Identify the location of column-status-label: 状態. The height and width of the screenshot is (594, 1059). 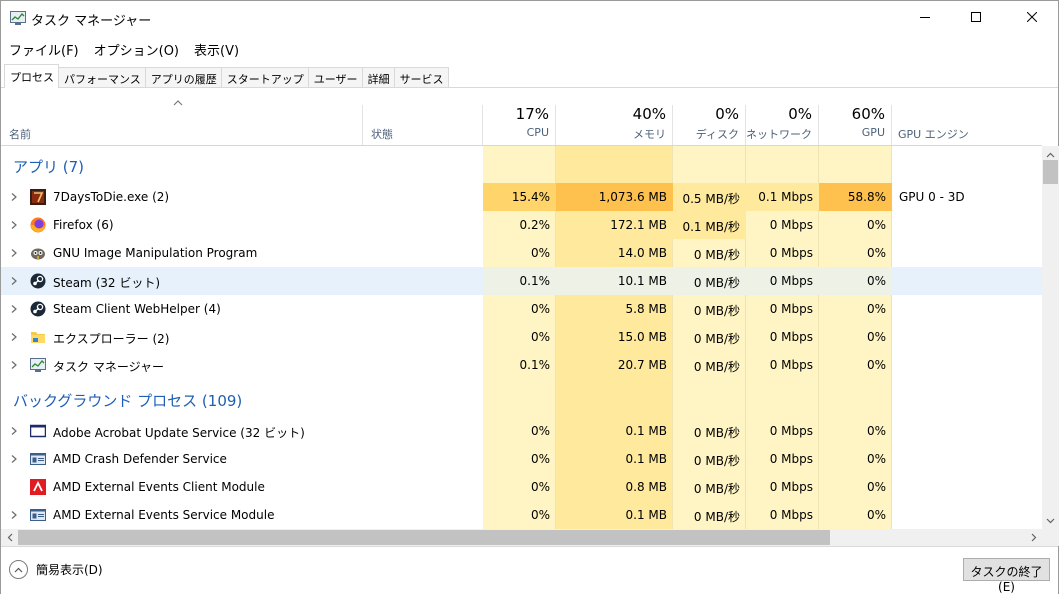
(382, 134).